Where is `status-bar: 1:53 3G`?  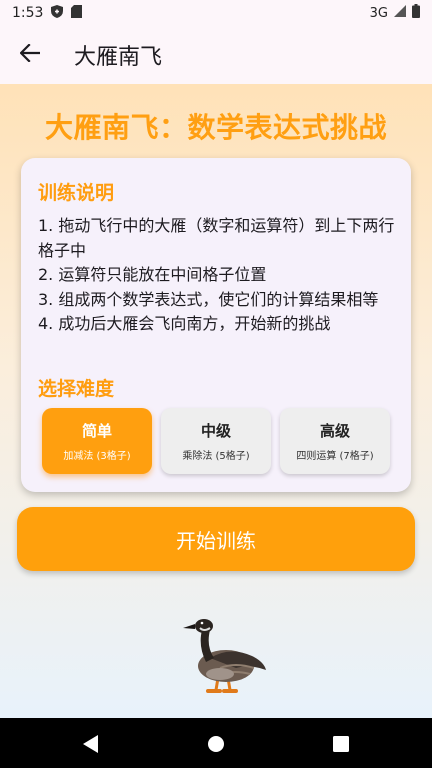 status-bar: 1:53 3G is located at coordinates (216, 13).